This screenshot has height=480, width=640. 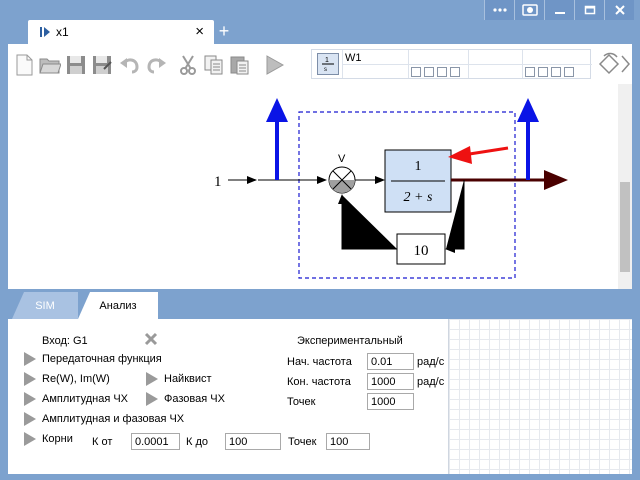 I want to click on capture-button, so click(x=529, y=10).